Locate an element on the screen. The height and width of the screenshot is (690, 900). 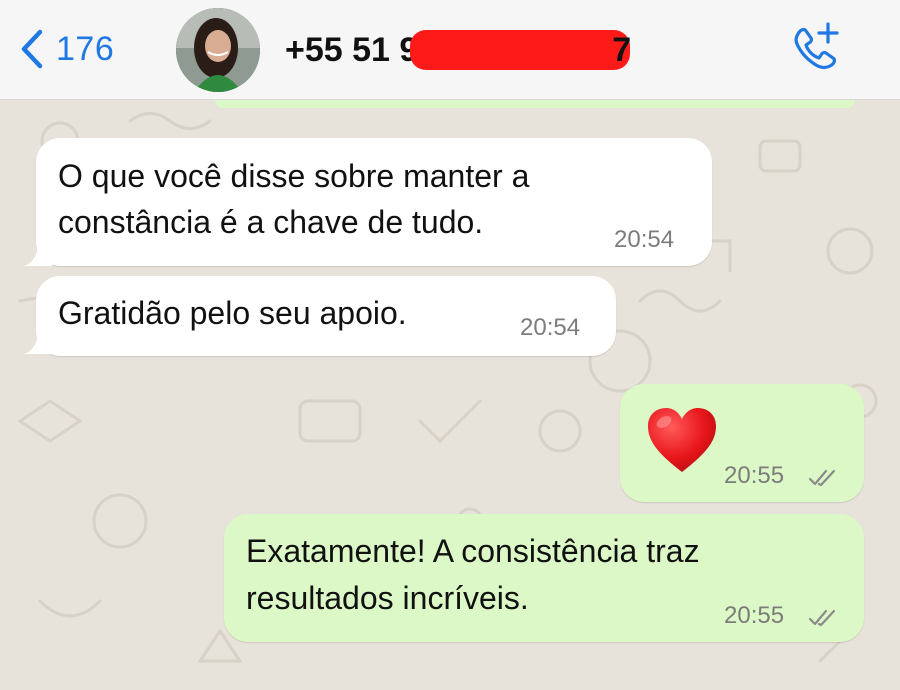
message-line: constância é a chave de tudo. is located at coordinates (271, 222).